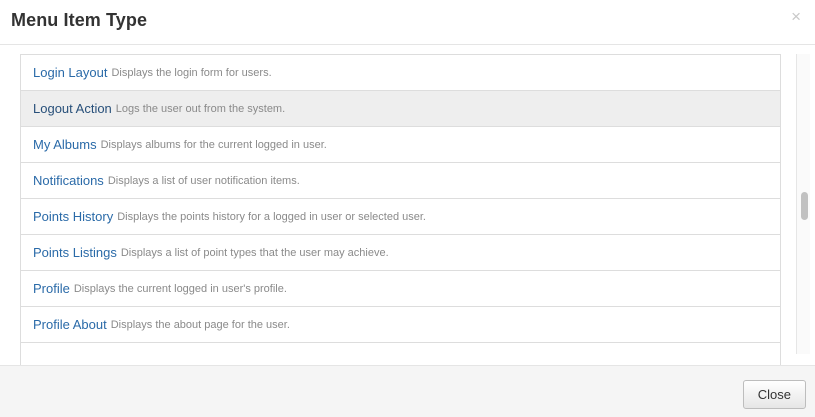  Describe the element at coordinates (79, 20) in the screenshot. I see `modal-title: Menu Item Type` at that location.